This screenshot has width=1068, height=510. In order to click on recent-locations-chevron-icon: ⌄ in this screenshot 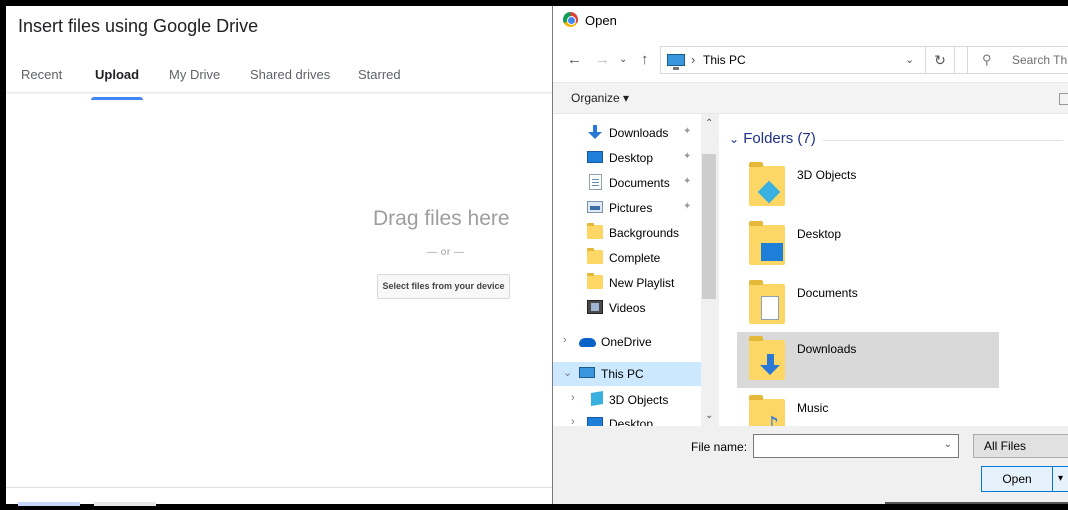, I will do `click(623, 59)`.